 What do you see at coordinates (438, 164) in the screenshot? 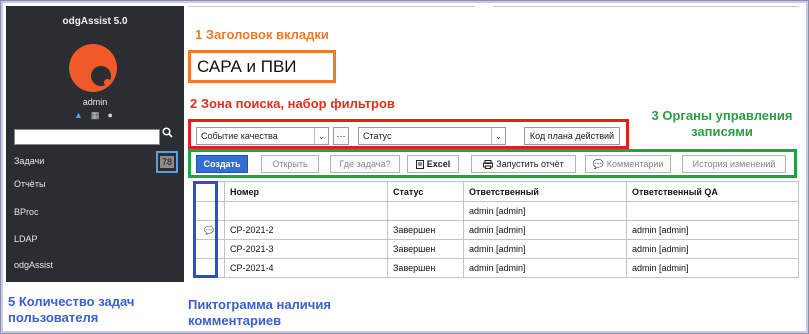
I see `excel-label: Excel` at bounding box center [438, 164].